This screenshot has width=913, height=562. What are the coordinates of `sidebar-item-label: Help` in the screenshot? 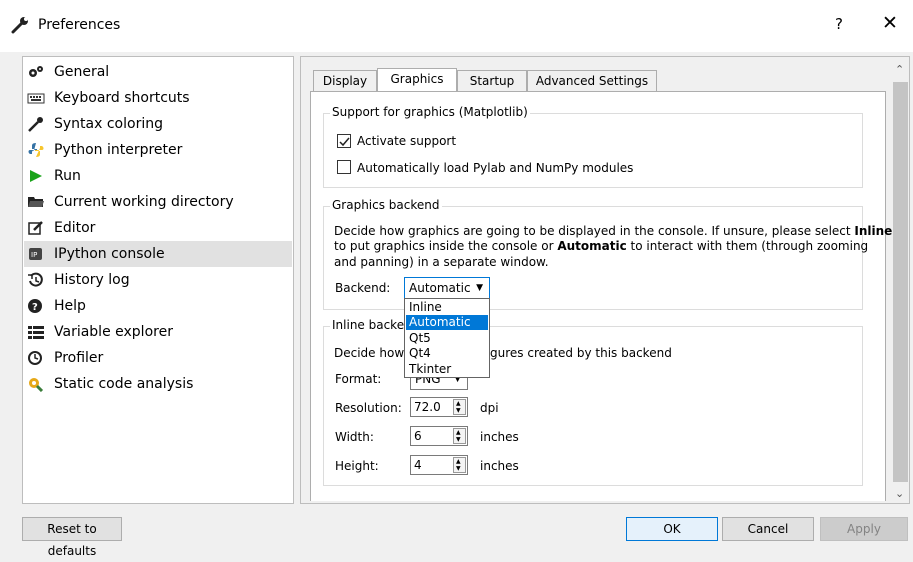 It's located at (70, 306).